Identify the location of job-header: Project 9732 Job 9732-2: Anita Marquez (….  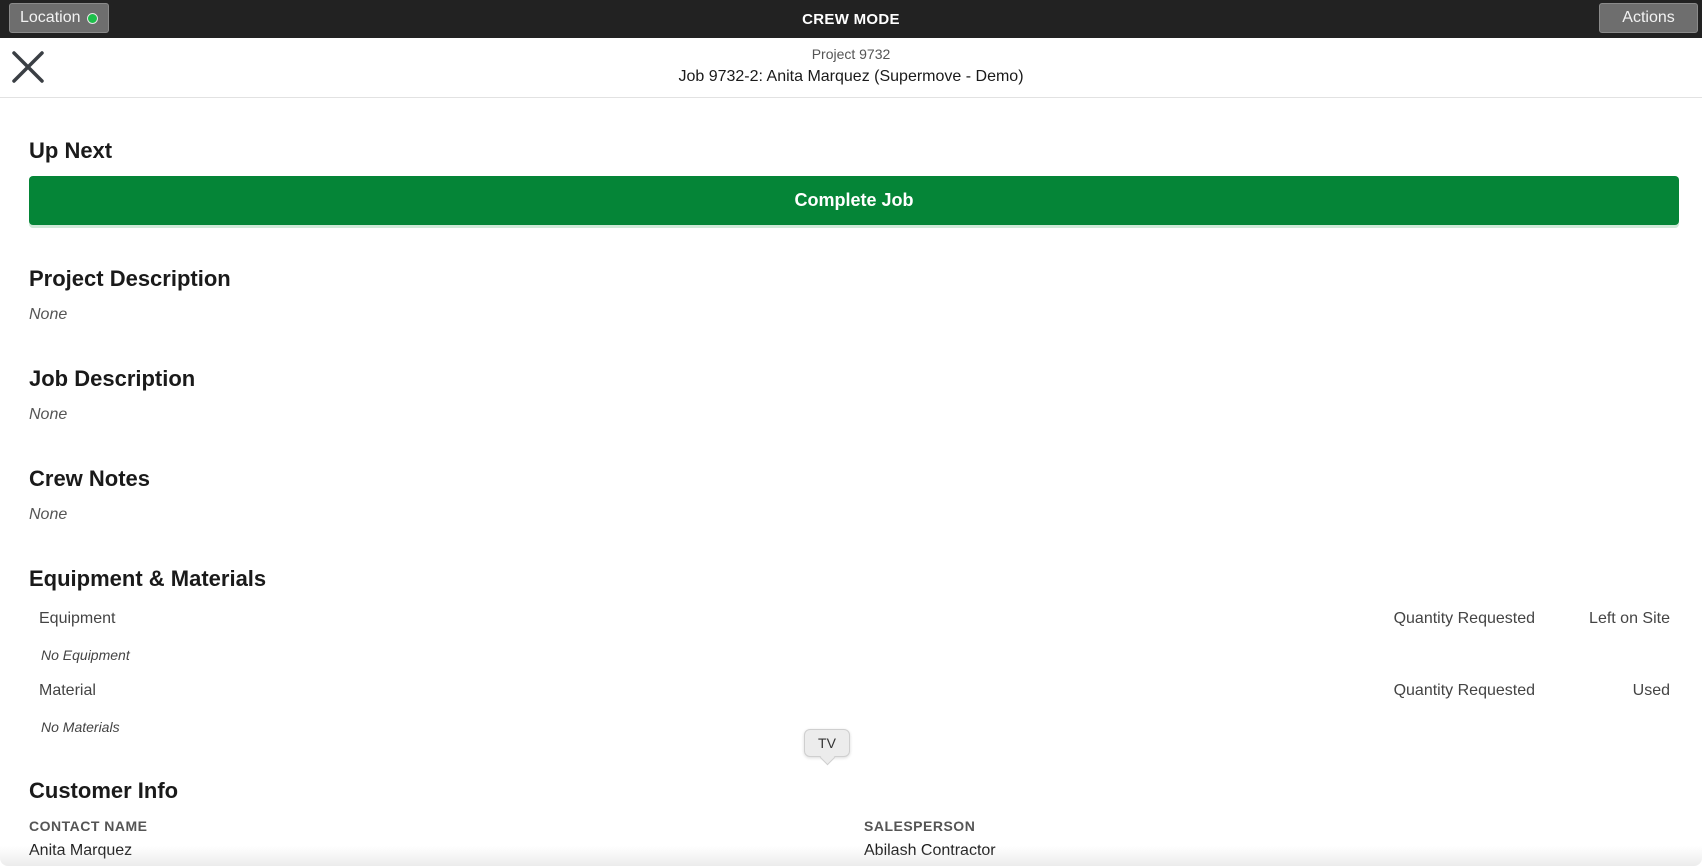
(851, 68).